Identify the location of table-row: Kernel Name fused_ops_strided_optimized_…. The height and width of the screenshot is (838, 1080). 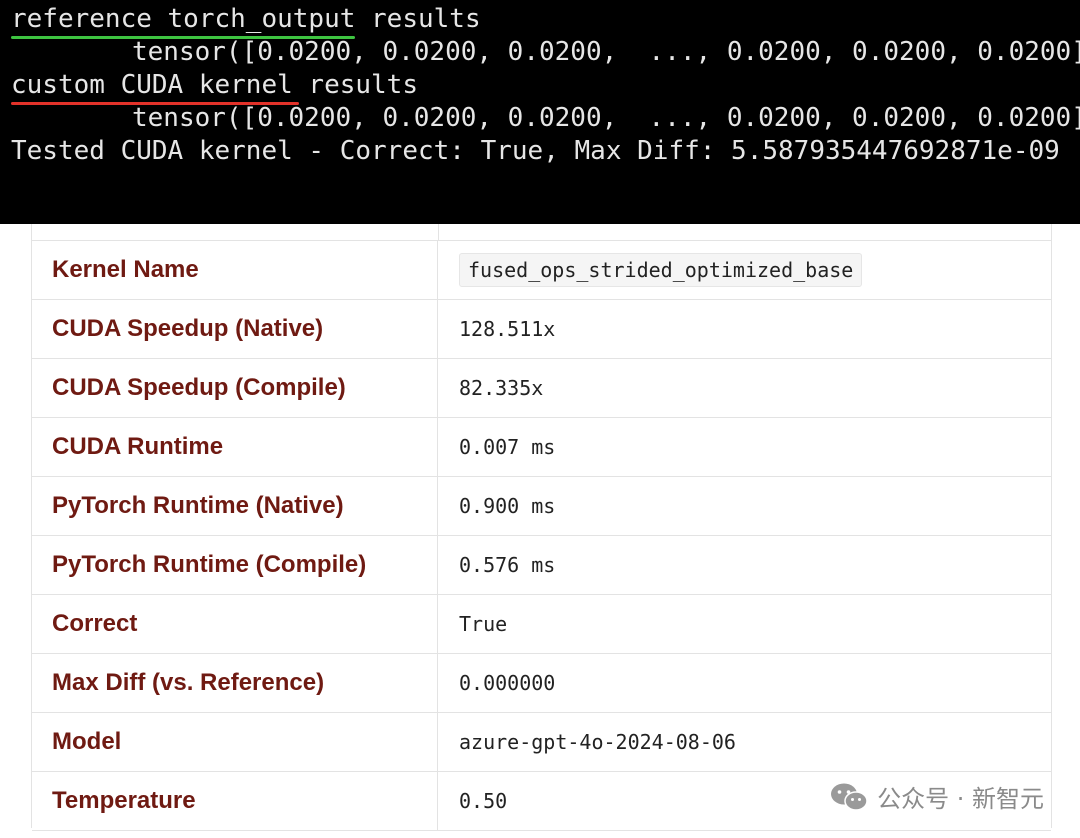
(541, 270).